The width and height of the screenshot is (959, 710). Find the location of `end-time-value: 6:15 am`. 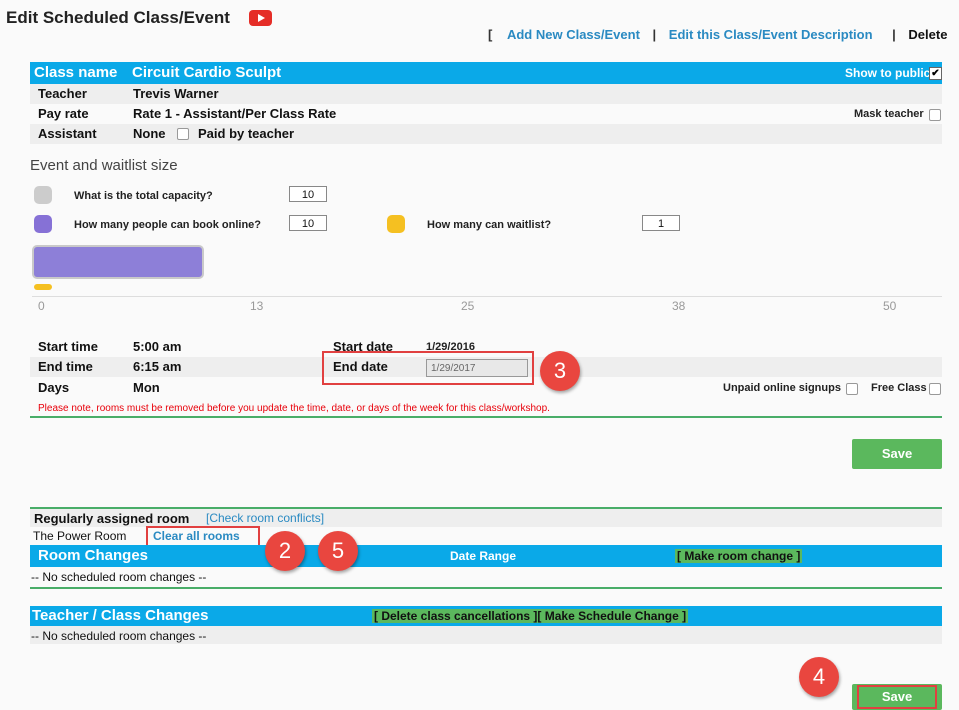

end-time-value: 6:15 am is located at coordinates (157, 366).